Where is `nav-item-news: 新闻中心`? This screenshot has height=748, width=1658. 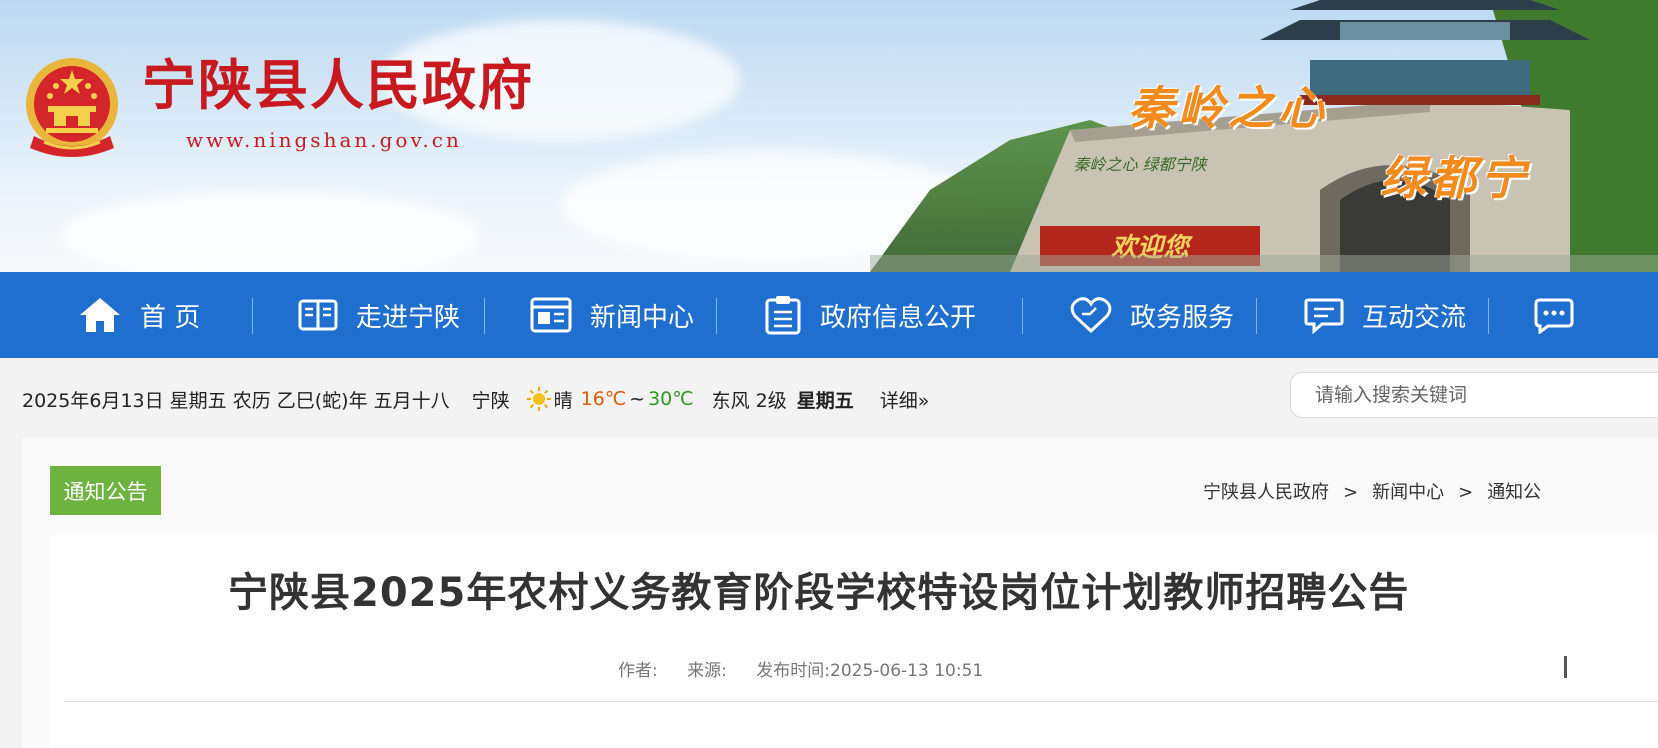 nav-item-news: 新闻中心 is located at coordinates (612, 315).